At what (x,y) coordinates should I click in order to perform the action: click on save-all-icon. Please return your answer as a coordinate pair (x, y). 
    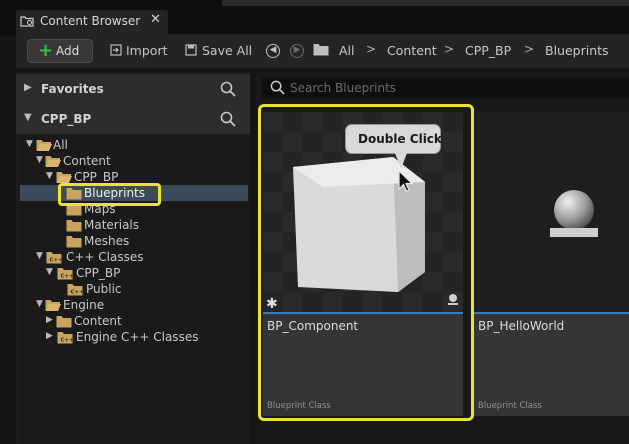
    Looking at the image, I should click on (191, 50).